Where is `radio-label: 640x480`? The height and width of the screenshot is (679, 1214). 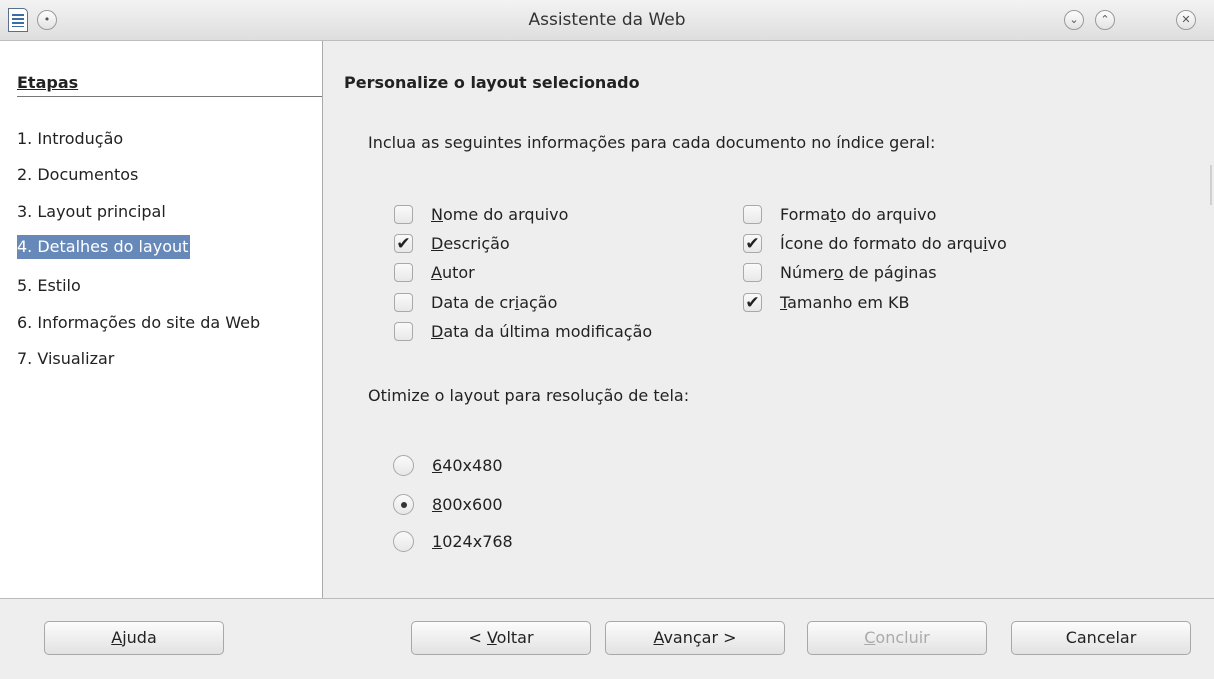 radio-label: 640x480 is located at coordinates (467, 465).